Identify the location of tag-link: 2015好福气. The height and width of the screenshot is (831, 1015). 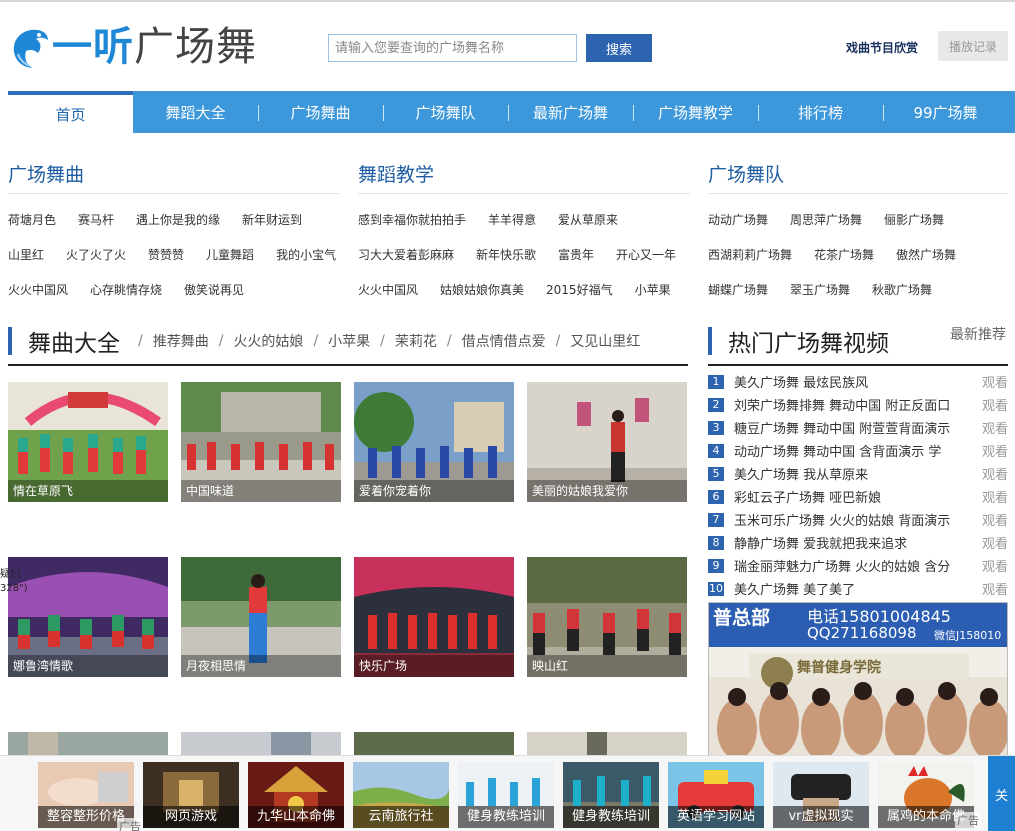
(579, 289).